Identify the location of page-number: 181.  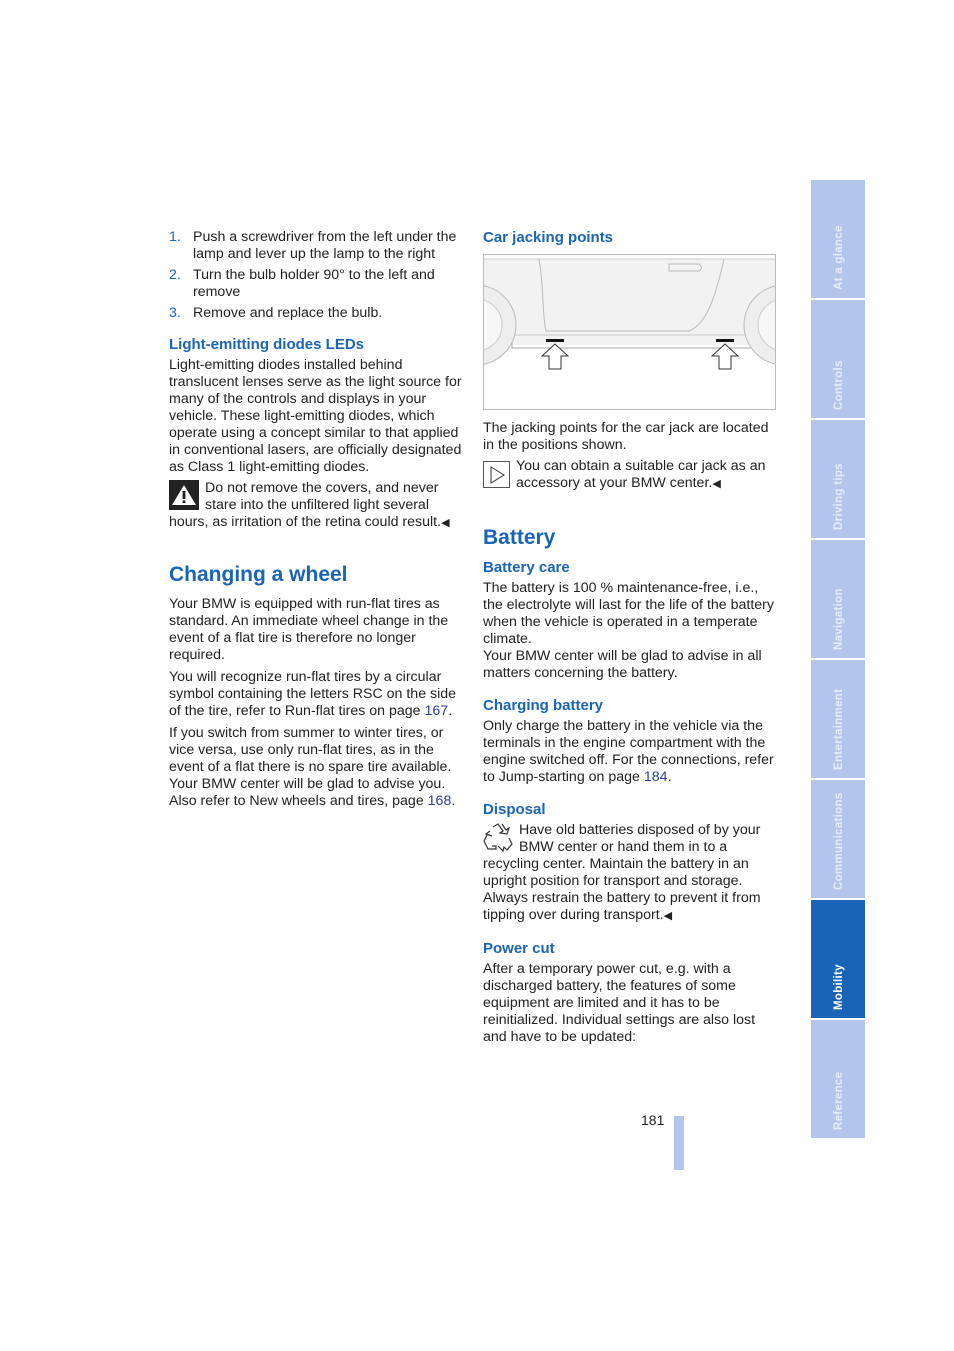
(653, 1120).